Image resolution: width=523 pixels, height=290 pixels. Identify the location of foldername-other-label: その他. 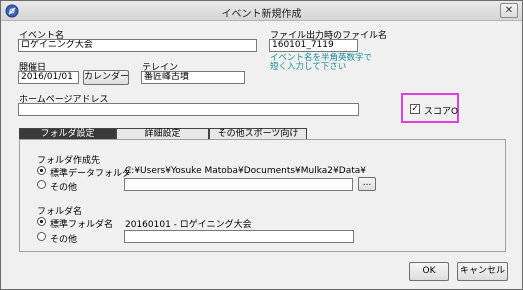
(63, 238).